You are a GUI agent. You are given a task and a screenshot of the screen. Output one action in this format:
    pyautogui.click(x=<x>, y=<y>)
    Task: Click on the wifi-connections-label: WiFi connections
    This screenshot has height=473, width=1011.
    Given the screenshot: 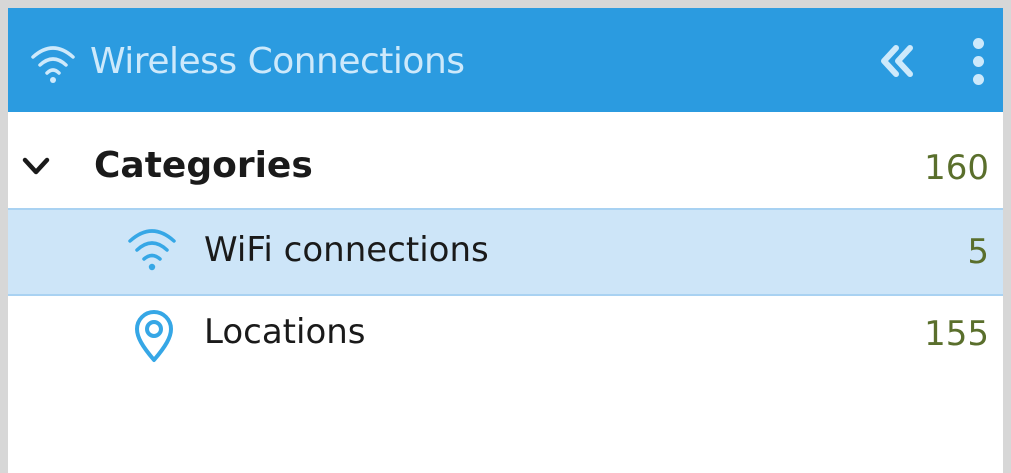 What is the action you would take?
    pyautogui.click(x=346, y=250)
    